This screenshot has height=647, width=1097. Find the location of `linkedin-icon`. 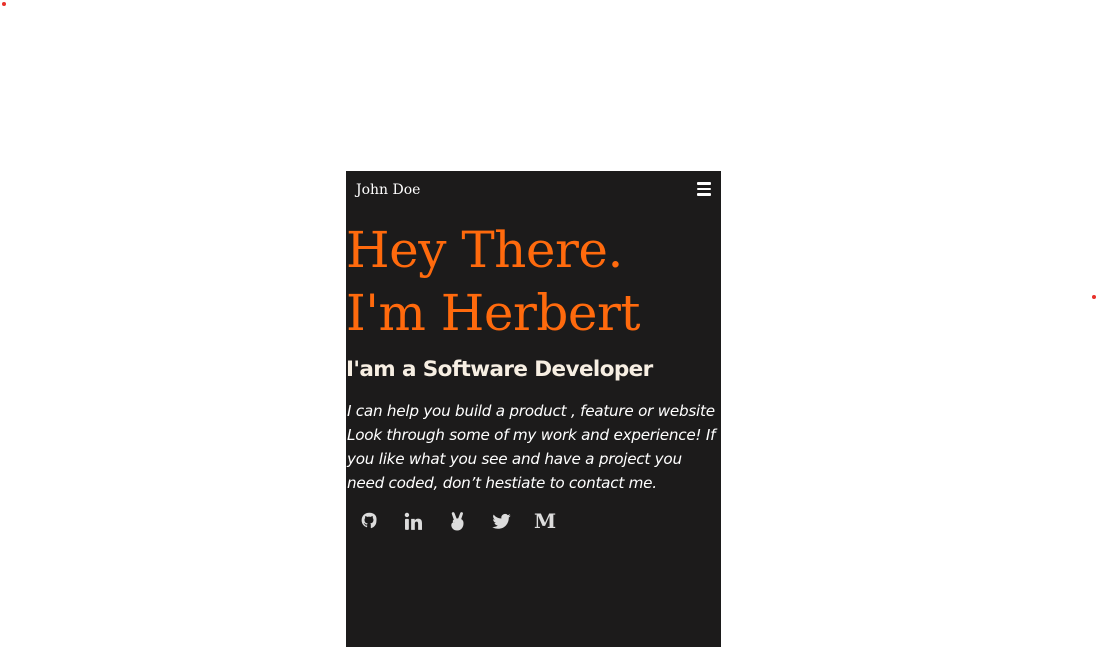

linkedin-icon is located at coordinates (413, 521).